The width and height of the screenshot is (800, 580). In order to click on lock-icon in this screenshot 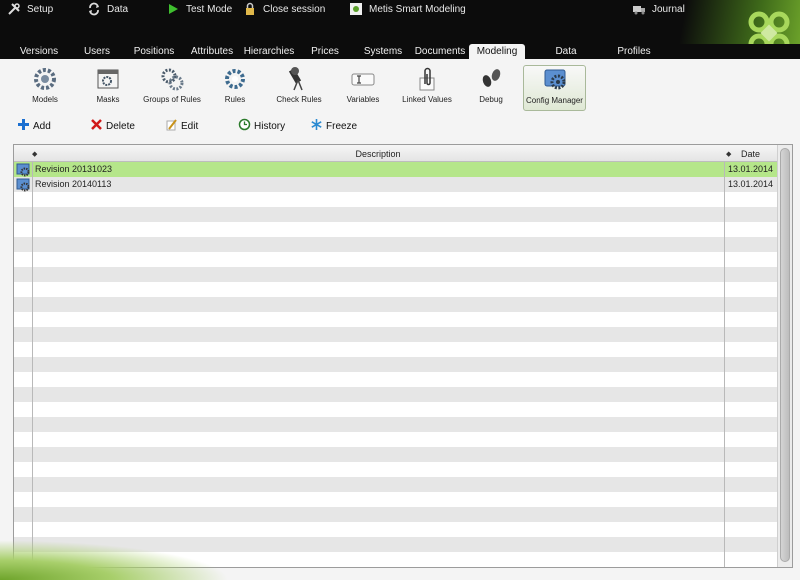, I will do `click(250, 9)`.